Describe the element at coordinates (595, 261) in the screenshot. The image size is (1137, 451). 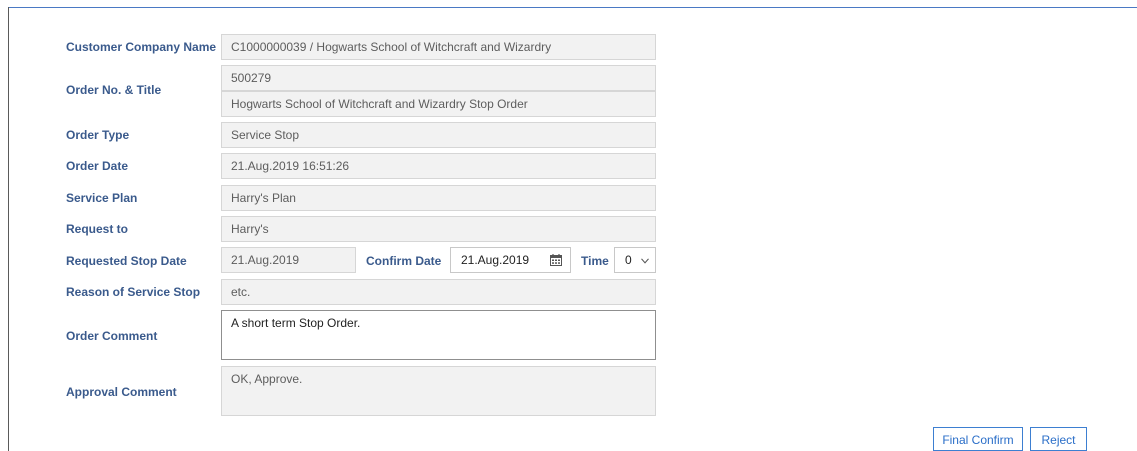
I see `time-label: Time` at that location.